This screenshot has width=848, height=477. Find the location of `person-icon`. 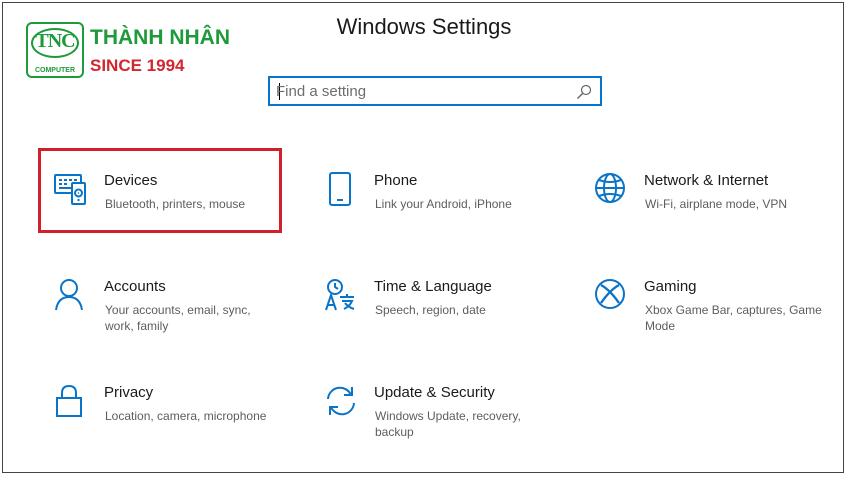

person-icon is located at coordinates (72, 296).